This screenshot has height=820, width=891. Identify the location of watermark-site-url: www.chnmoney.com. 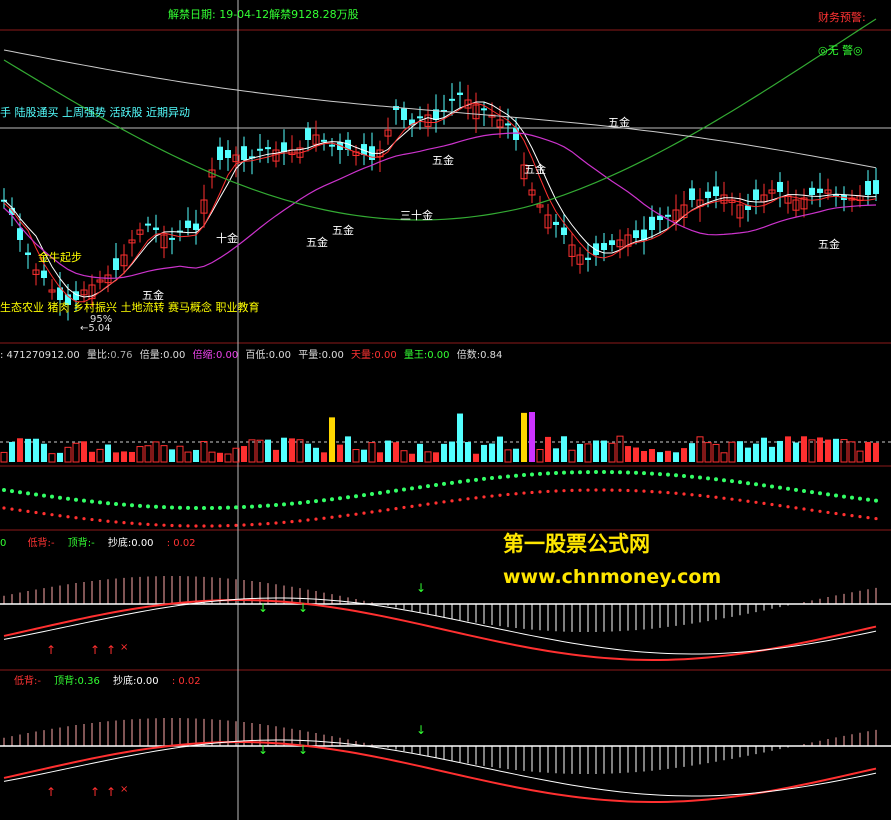
(612, 577).